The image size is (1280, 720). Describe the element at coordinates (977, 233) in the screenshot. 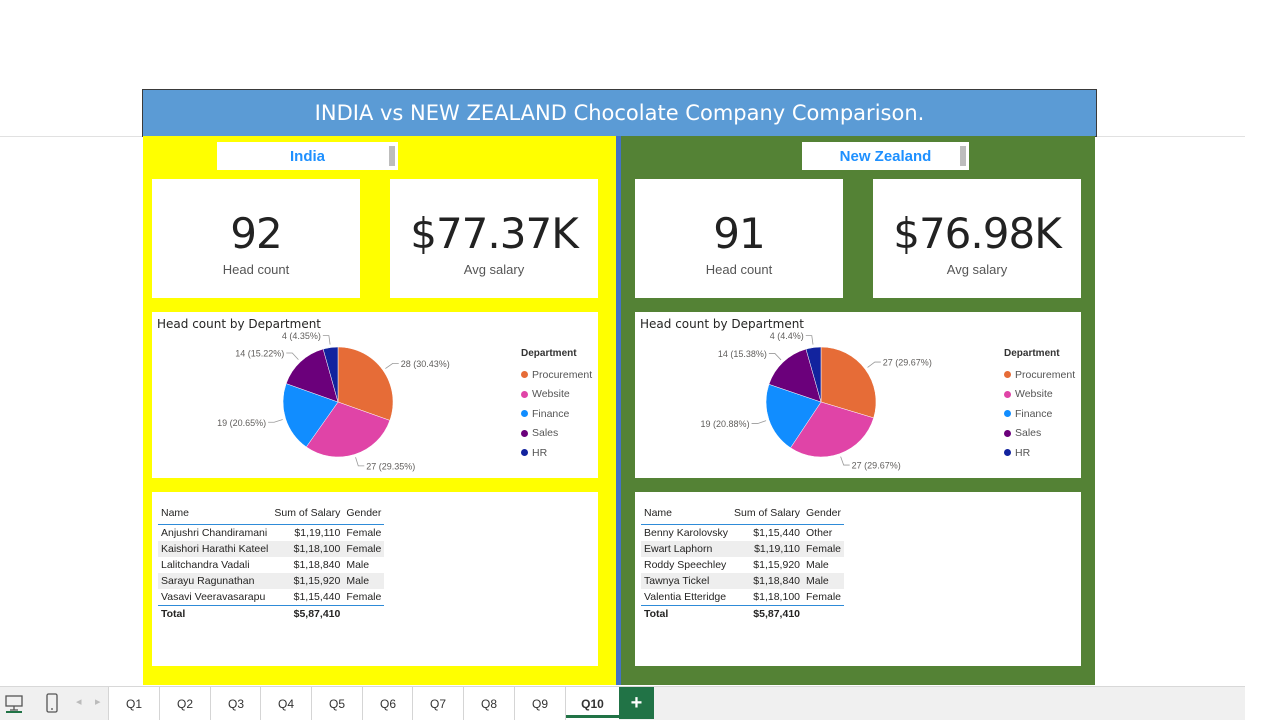

I see `avg-salary-value: $76.98K` at that location.